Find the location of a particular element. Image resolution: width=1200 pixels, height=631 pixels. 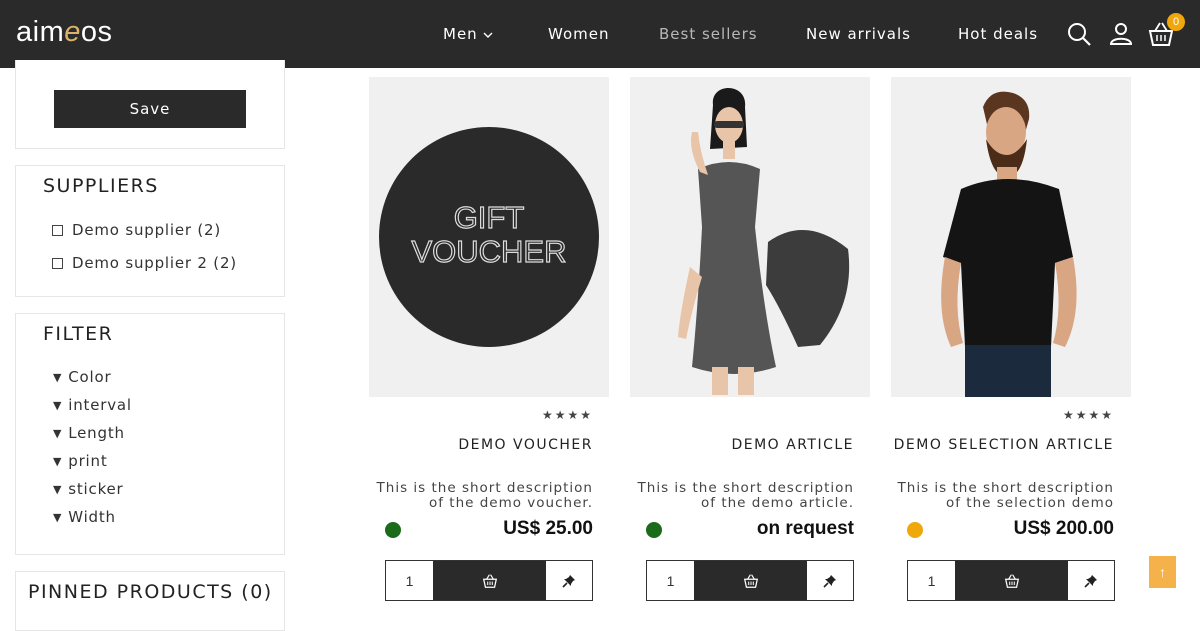

supplier-label: Demo supplier 2 (2) is located at coordinates (154, 263).